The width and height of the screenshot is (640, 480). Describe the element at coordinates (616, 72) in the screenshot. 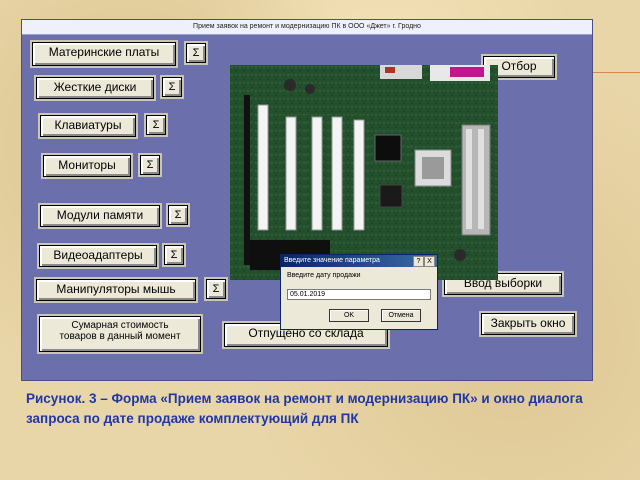

I see `decorative-line` at that location.